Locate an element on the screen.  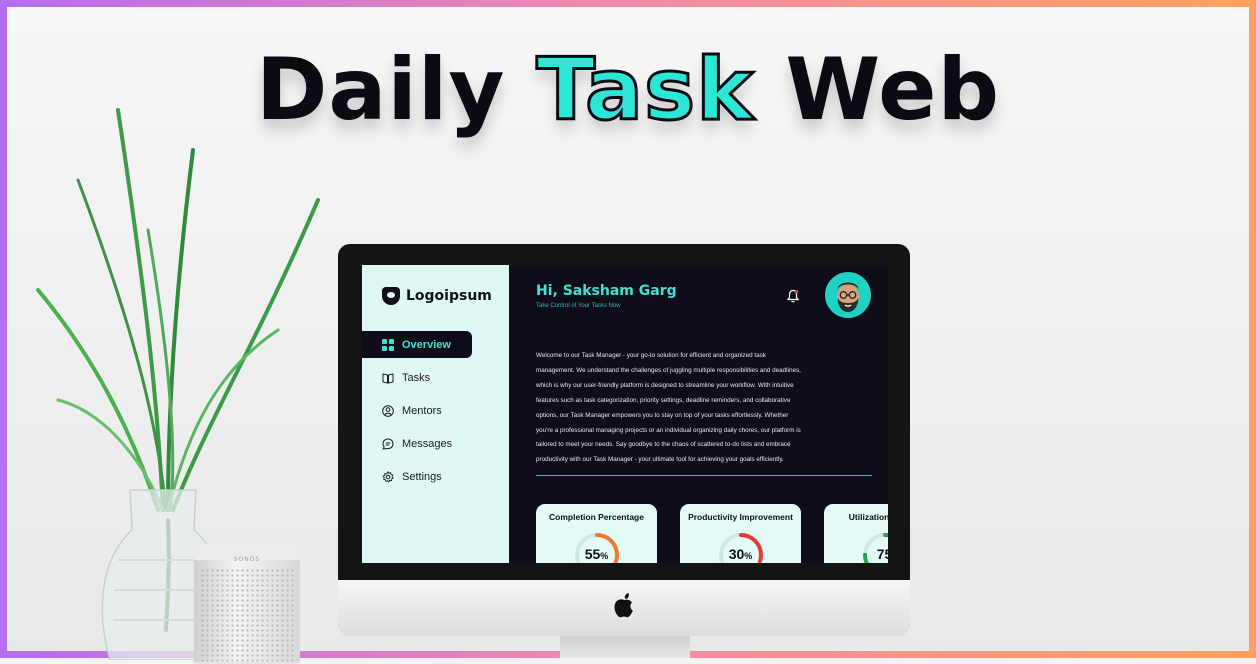
app-logo: Logoipsum is located at coordinates (437, 296).